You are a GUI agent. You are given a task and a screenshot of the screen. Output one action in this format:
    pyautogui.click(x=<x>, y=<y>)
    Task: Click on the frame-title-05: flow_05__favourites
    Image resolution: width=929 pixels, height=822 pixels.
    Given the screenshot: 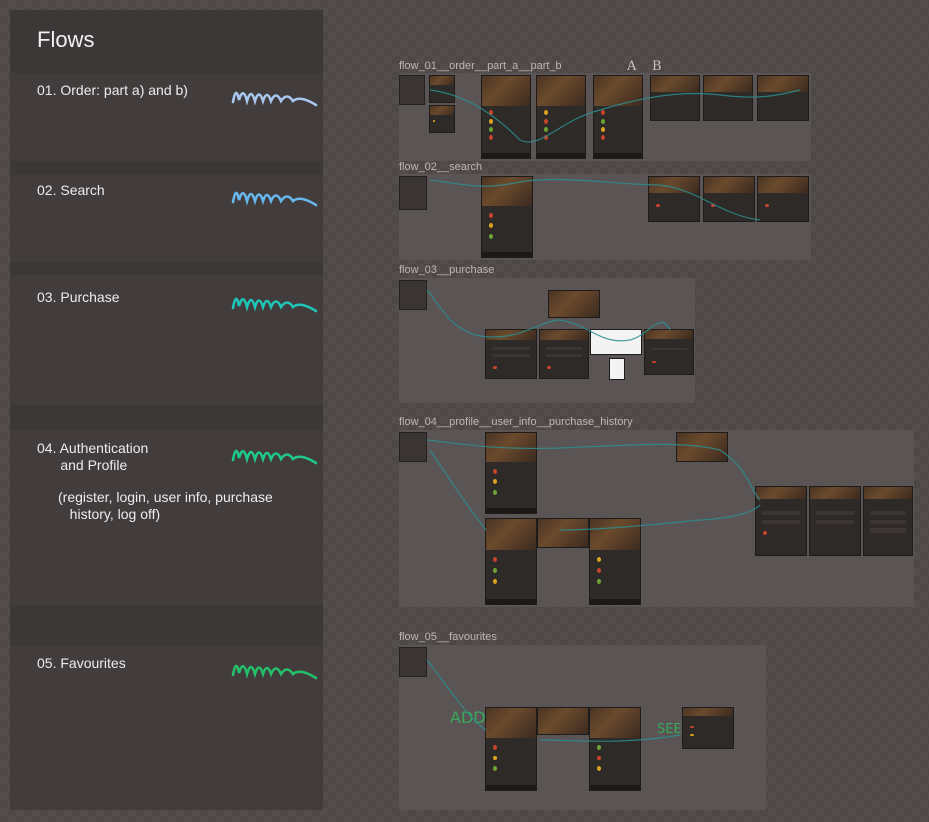 What is the action you would take?
    pyautogui.click(x=448, y=637)
    